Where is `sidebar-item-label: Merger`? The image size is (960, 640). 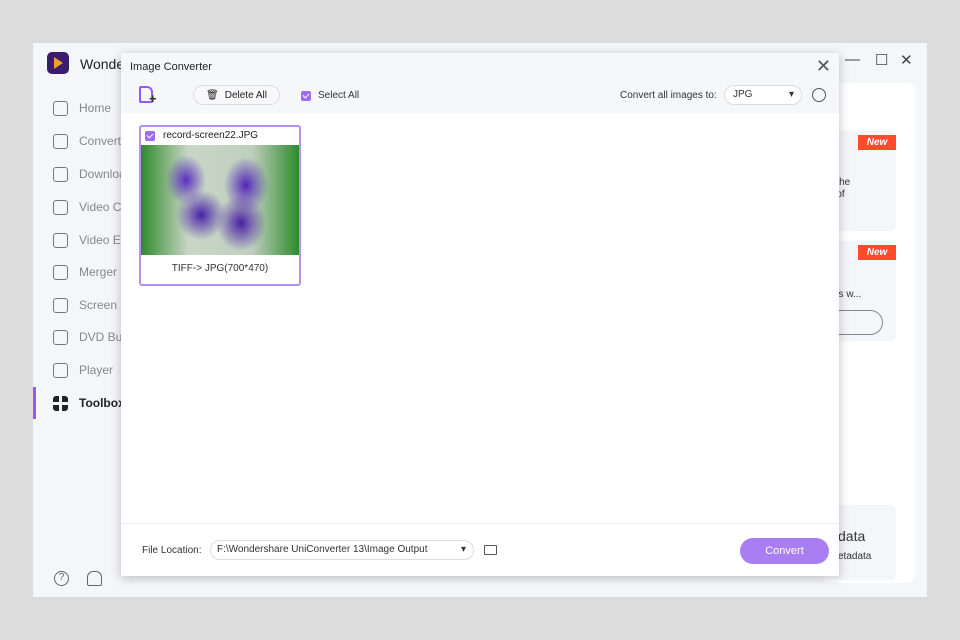
sidebar-item-label: Merger is located at coordinates (98, 272).